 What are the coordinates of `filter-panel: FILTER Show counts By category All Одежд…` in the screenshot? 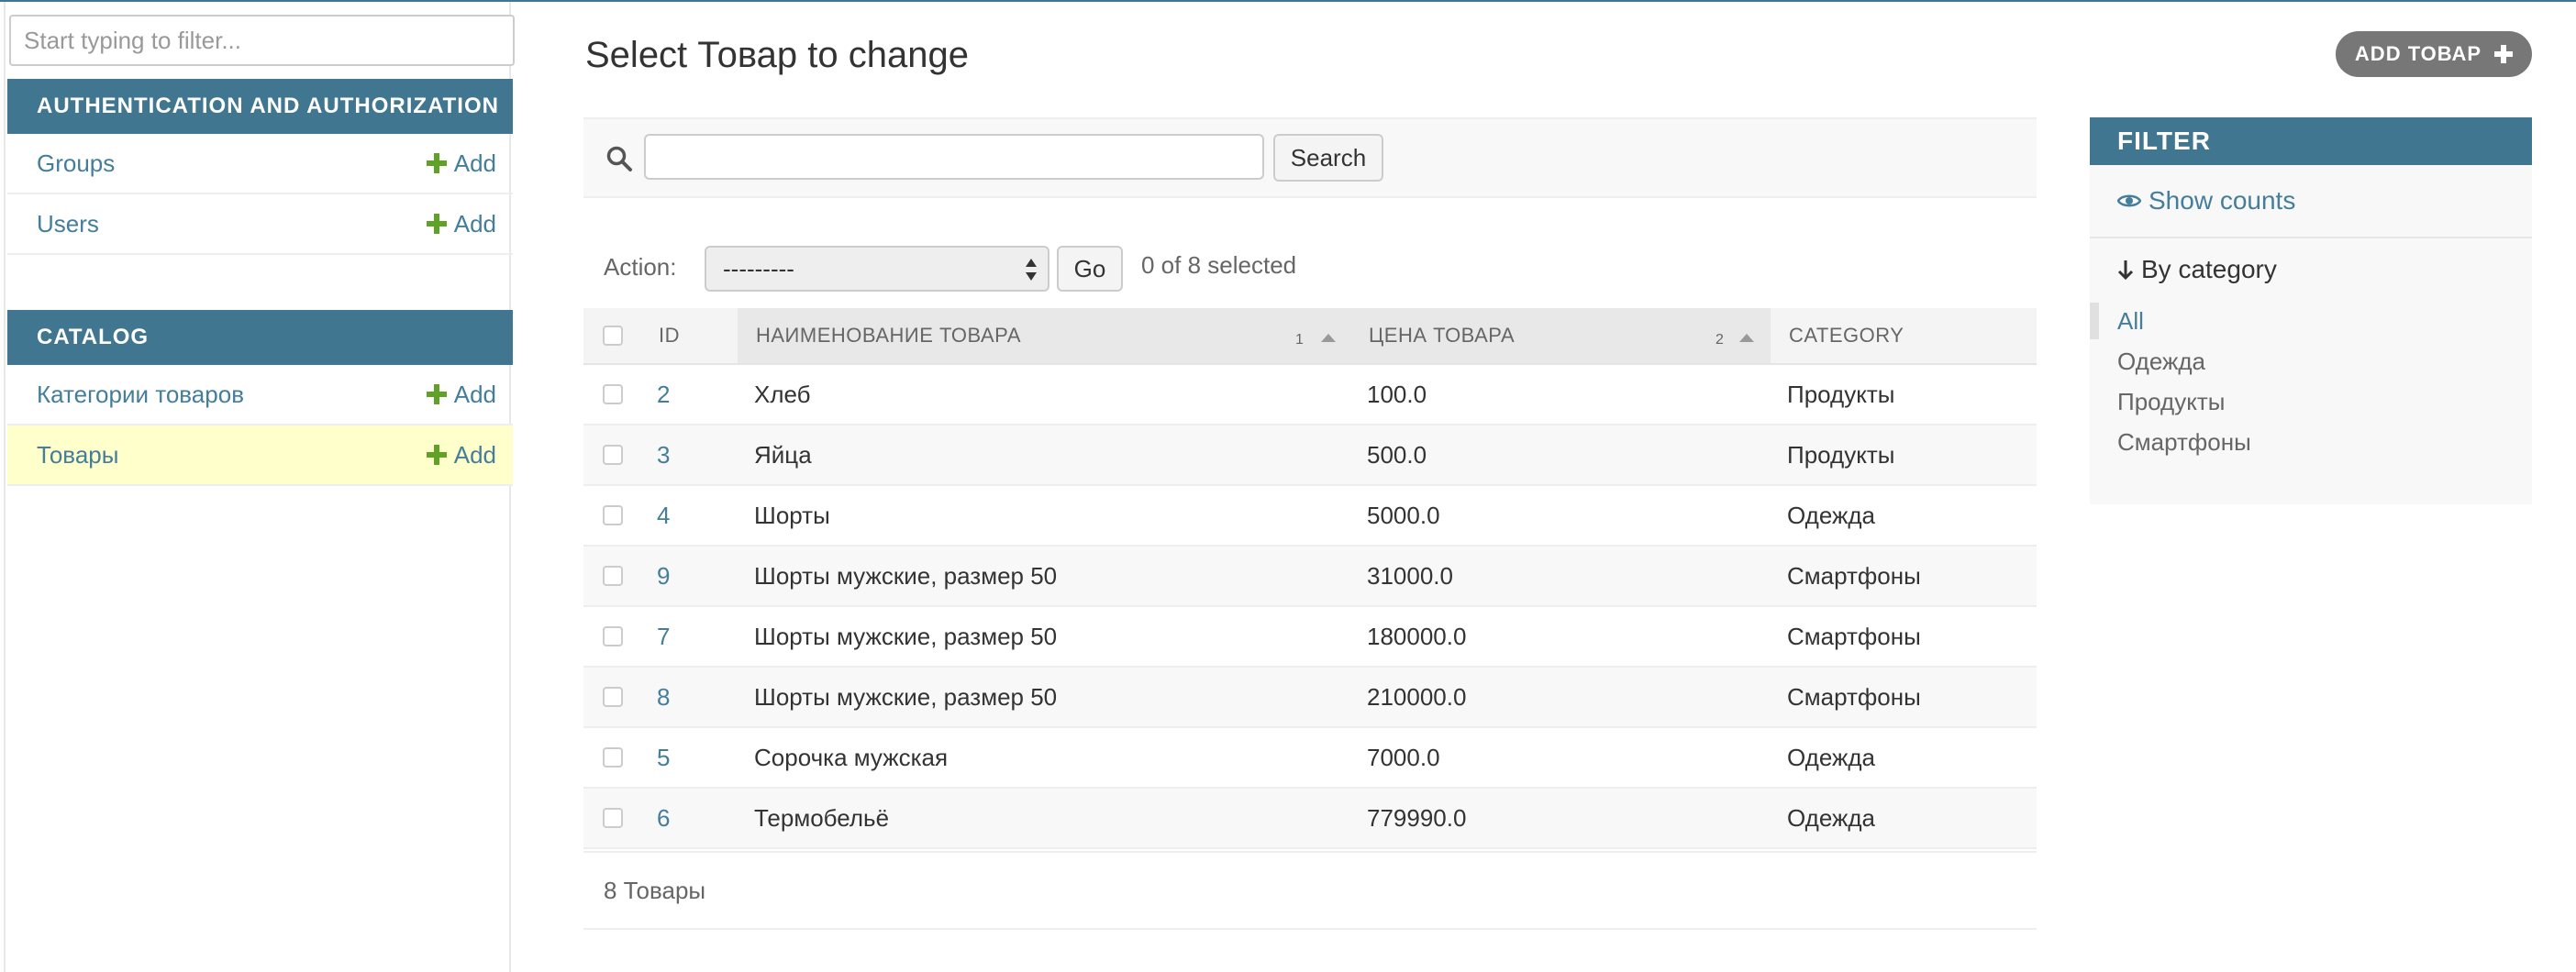 It's located at (2311, 311).